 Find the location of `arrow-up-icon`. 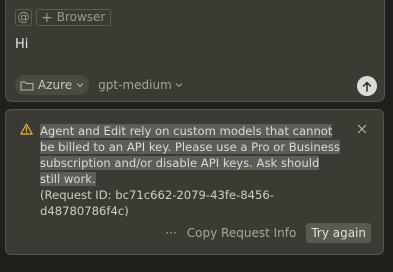

arrow-up-icon is located at coordinates (367, 86).